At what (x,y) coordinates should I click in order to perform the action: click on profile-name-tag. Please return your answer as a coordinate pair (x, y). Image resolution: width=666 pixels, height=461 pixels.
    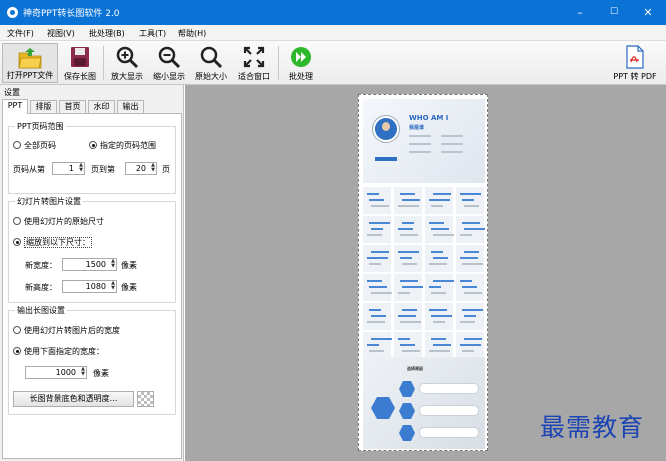
    Looking at the image, I should click on (386, 159).